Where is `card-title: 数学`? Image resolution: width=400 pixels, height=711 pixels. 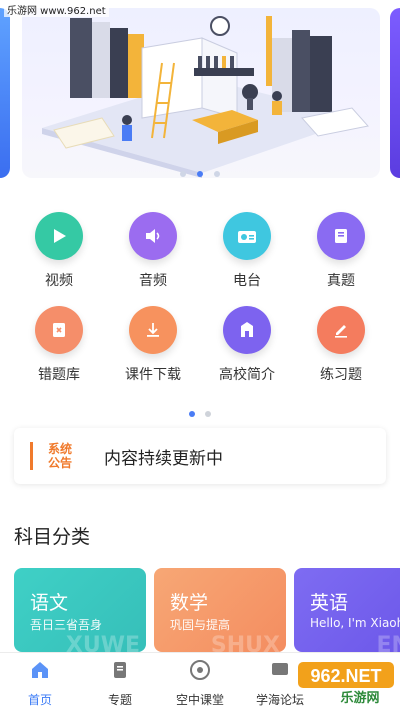 card-title: 数学 is located at coordinates (189, 601).